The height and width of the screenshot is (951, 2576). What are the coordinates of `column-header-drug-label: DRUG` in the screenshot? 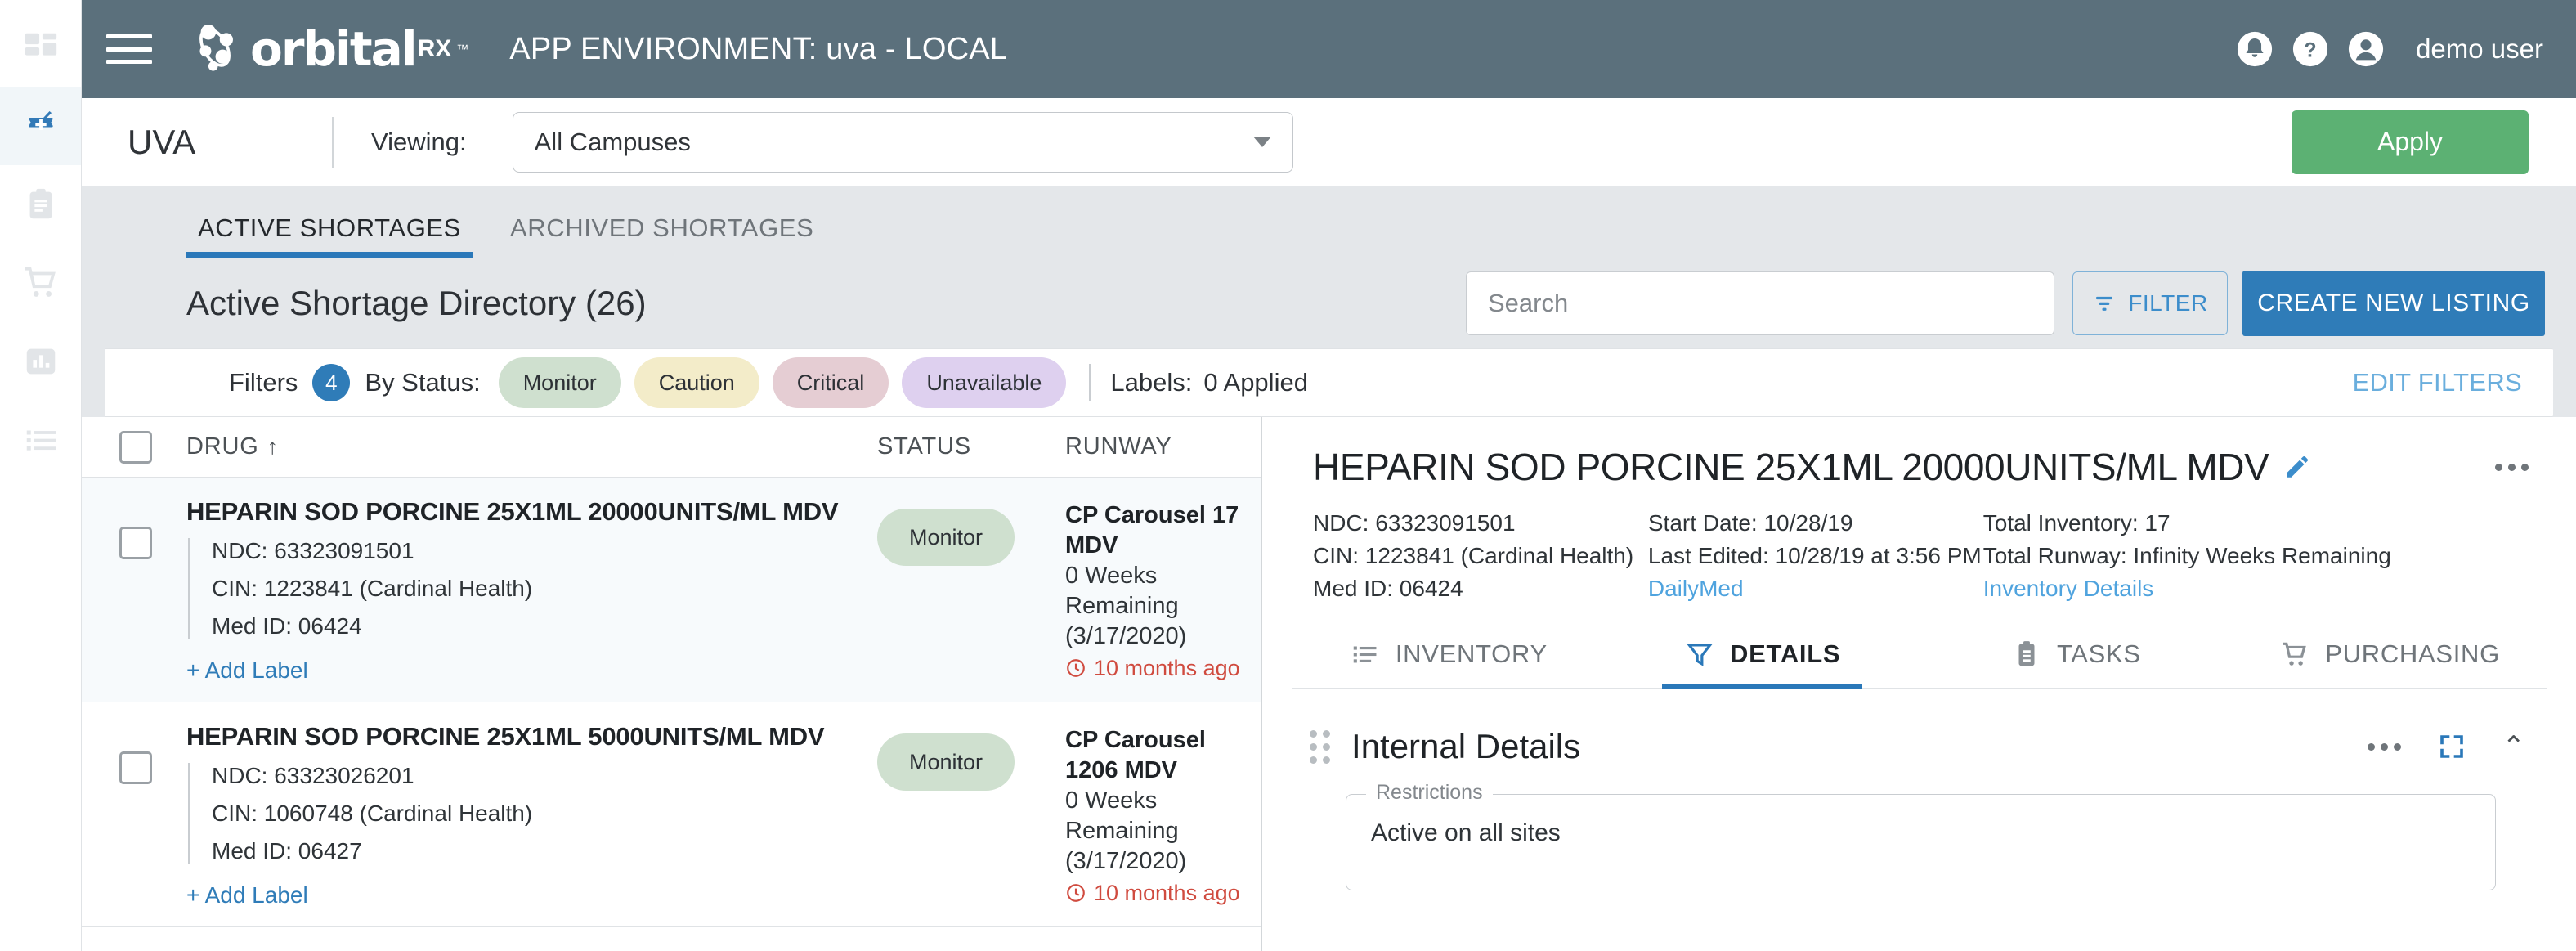 It's located at (223, 446).